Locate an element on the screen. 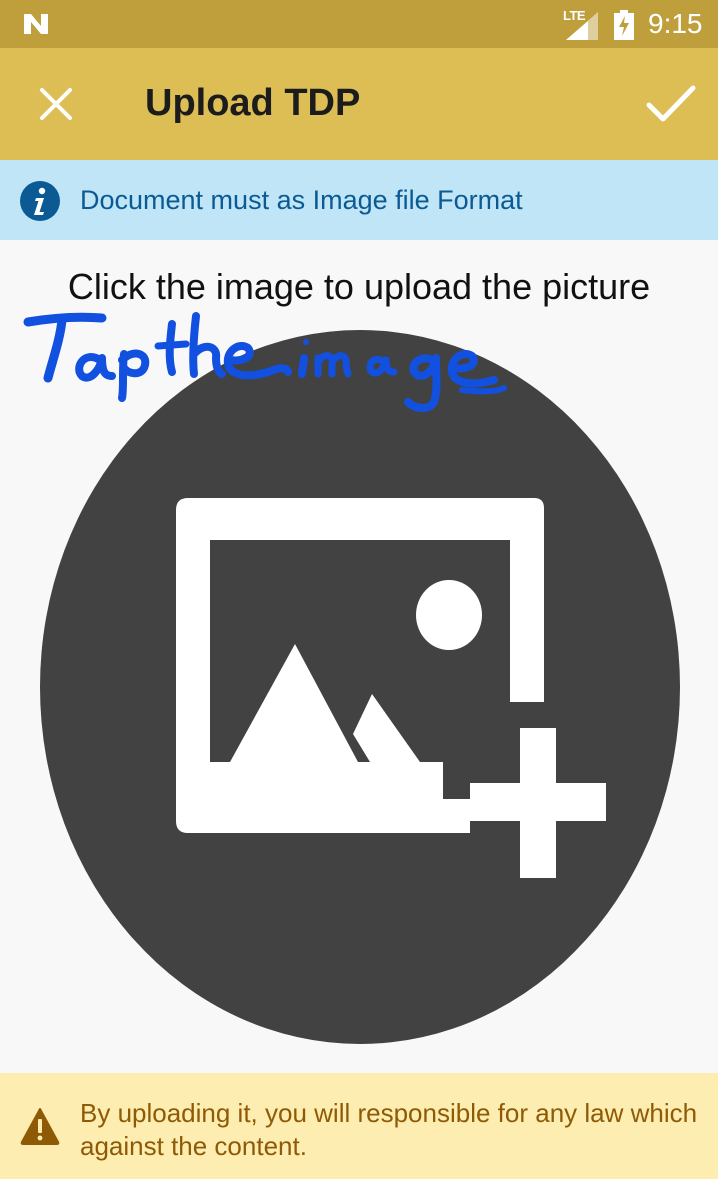 This screenshot has width=718, height=1179. app-toolbar: Upload TDP is located at coordinates (359, 104).